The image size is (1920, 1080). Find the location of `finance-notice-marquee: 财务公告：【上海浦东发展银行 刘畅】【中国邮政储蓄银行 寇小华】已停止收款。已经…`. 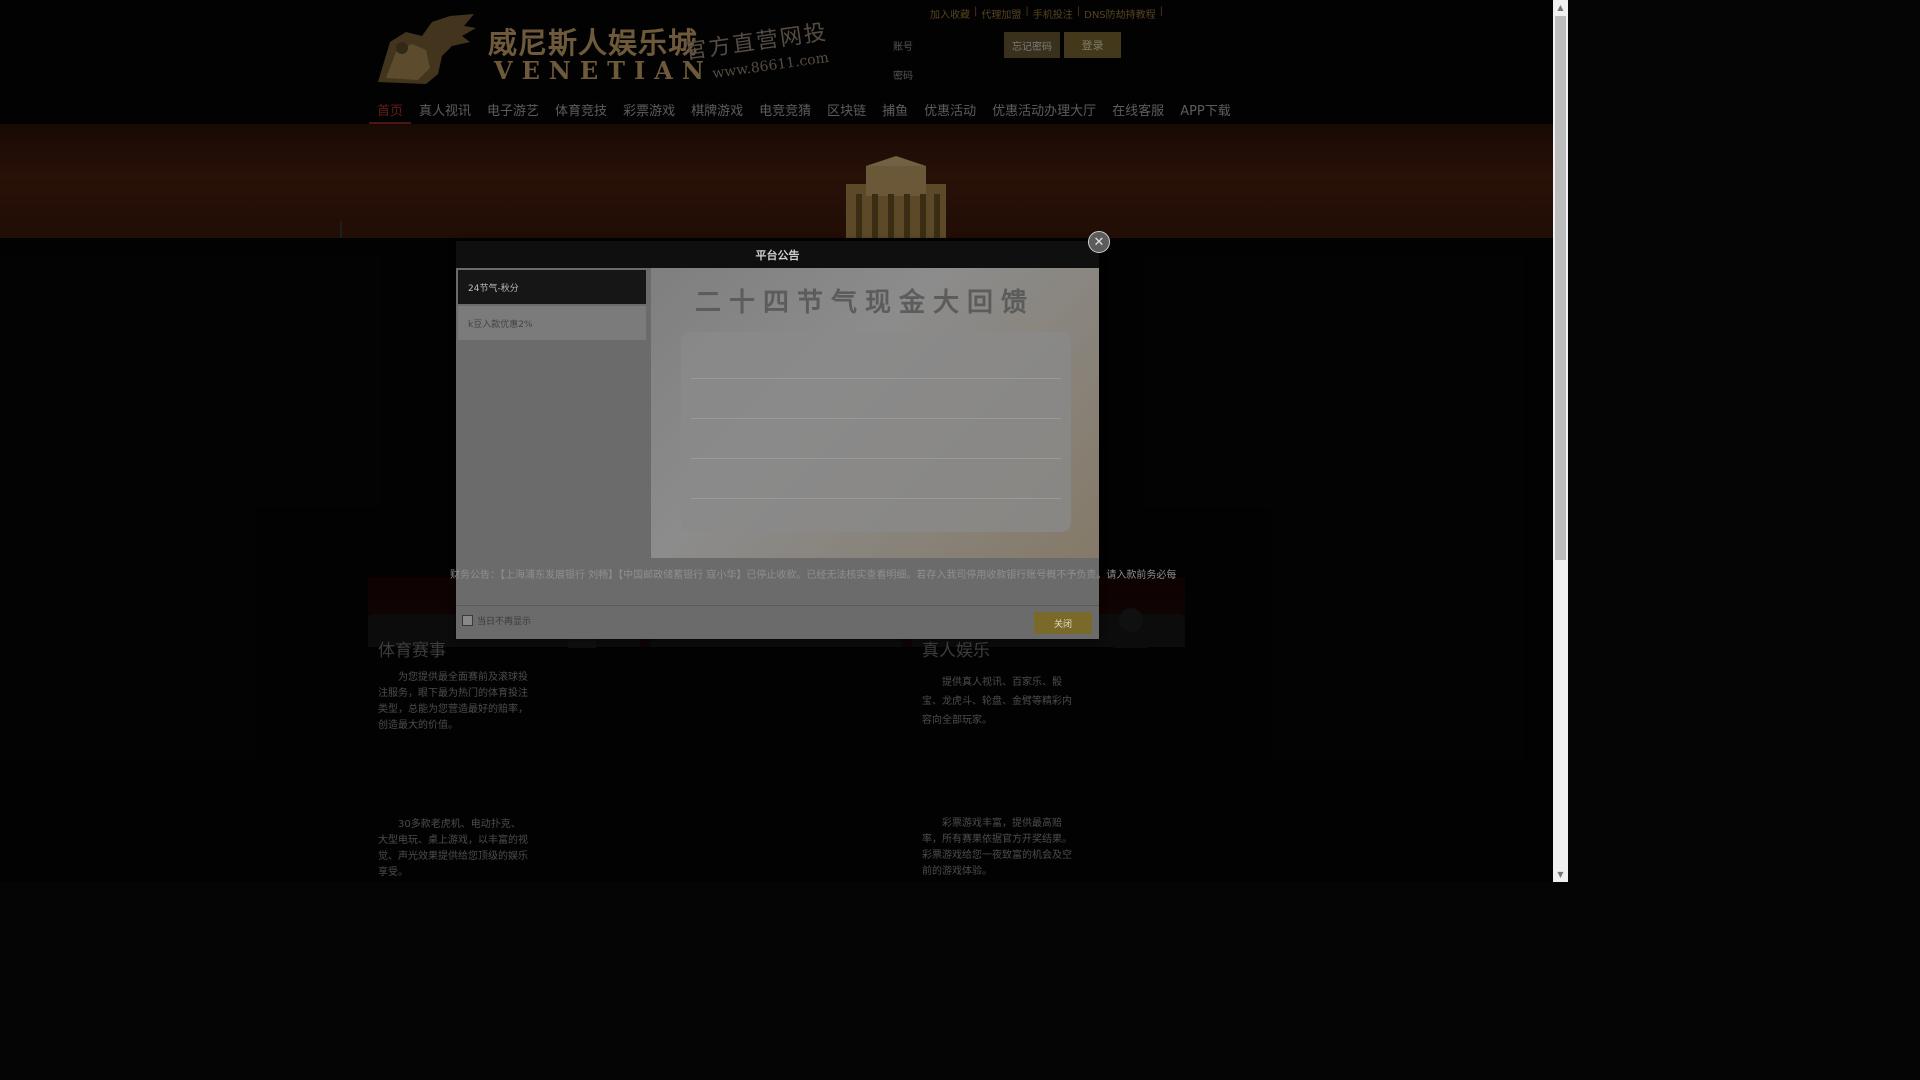

finance-notice-marquee: 财务公告：【上海浦东发展银行 刘畅】【中国邮政储蓄银行 寇小华】已停止收款。已经… is located at coordinates (813, 575).